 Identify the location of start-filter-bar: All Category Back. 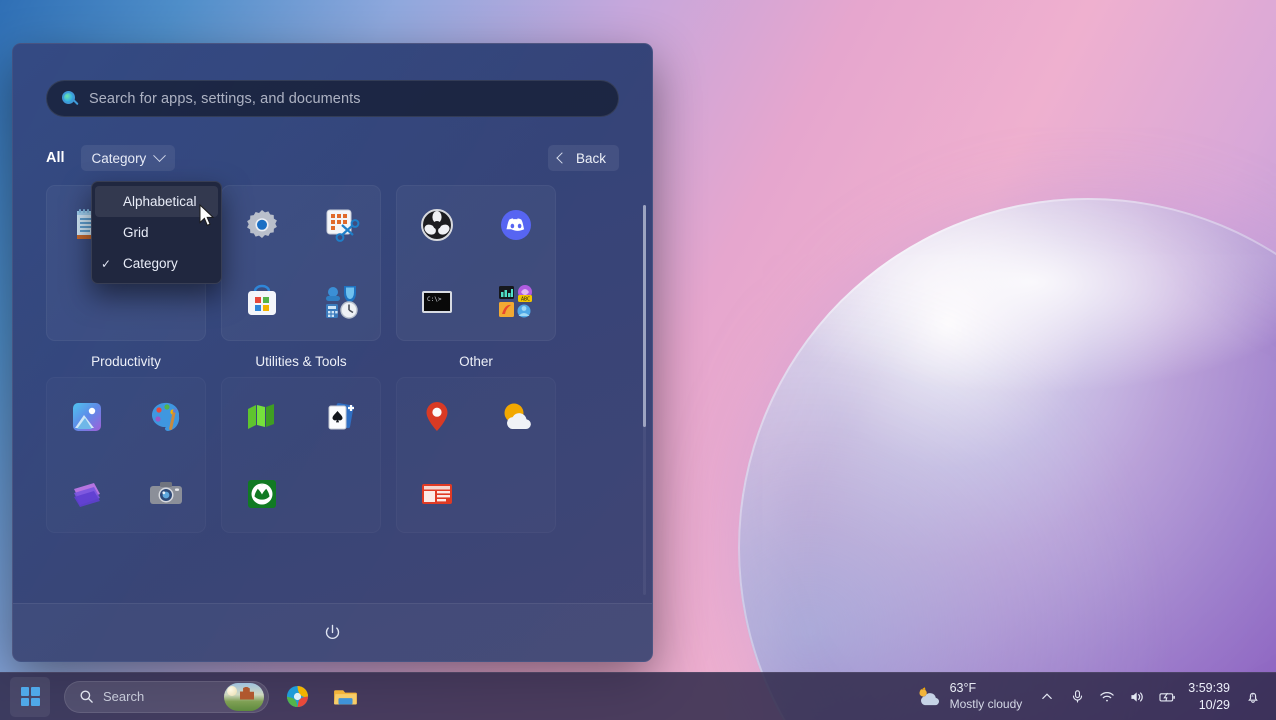
(332, 158).